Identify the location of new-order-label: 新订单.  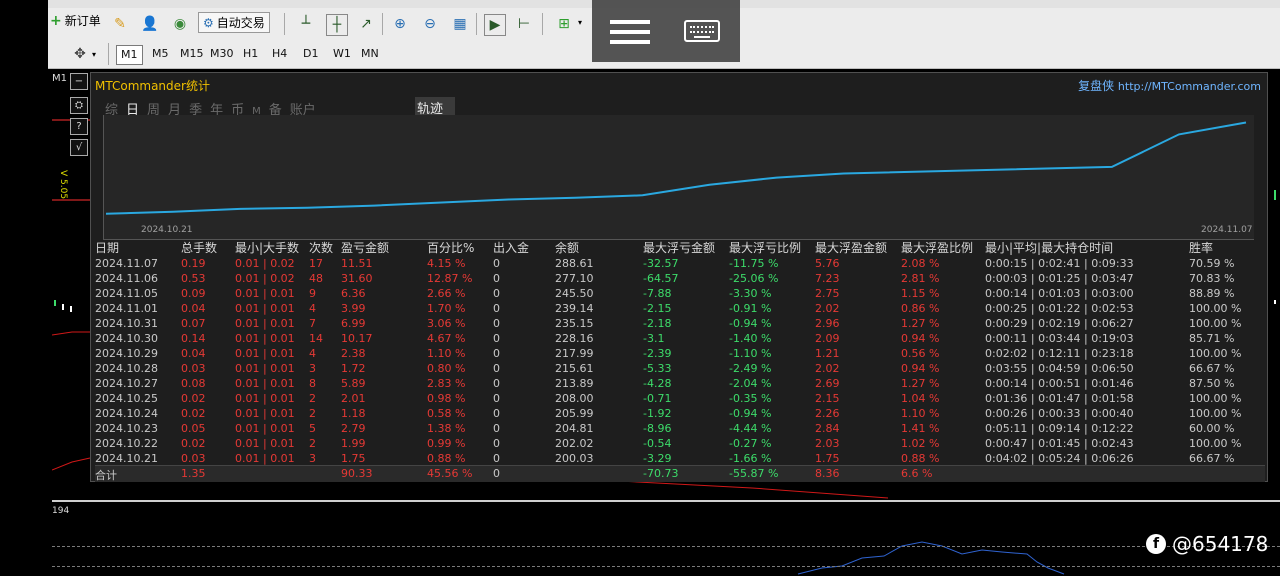
(82, 21).